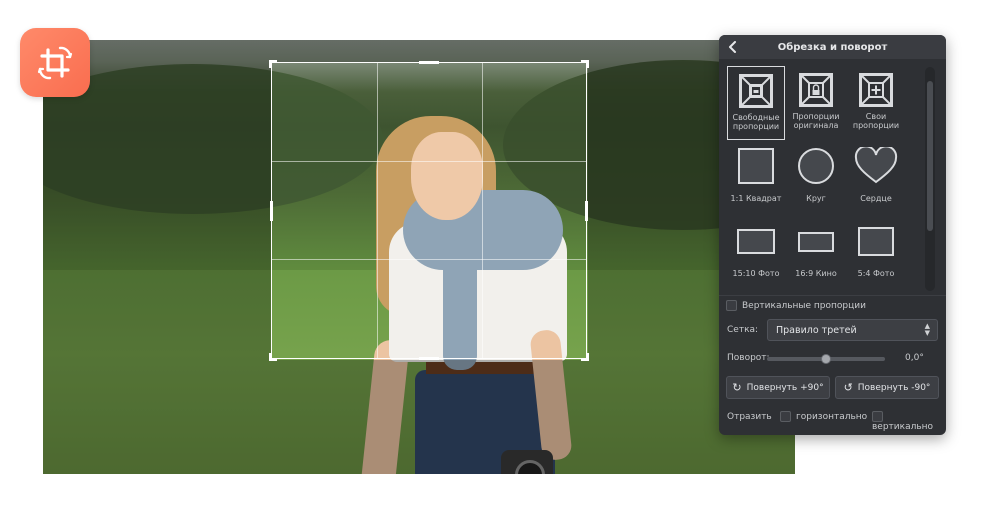 Image resolution: width=1000 pixels, height=516 pixels. What do you see at coordinates (748, 358) in the screenshot?
I see `rotation-label: Поворот:` at bounding box center [748, 358].